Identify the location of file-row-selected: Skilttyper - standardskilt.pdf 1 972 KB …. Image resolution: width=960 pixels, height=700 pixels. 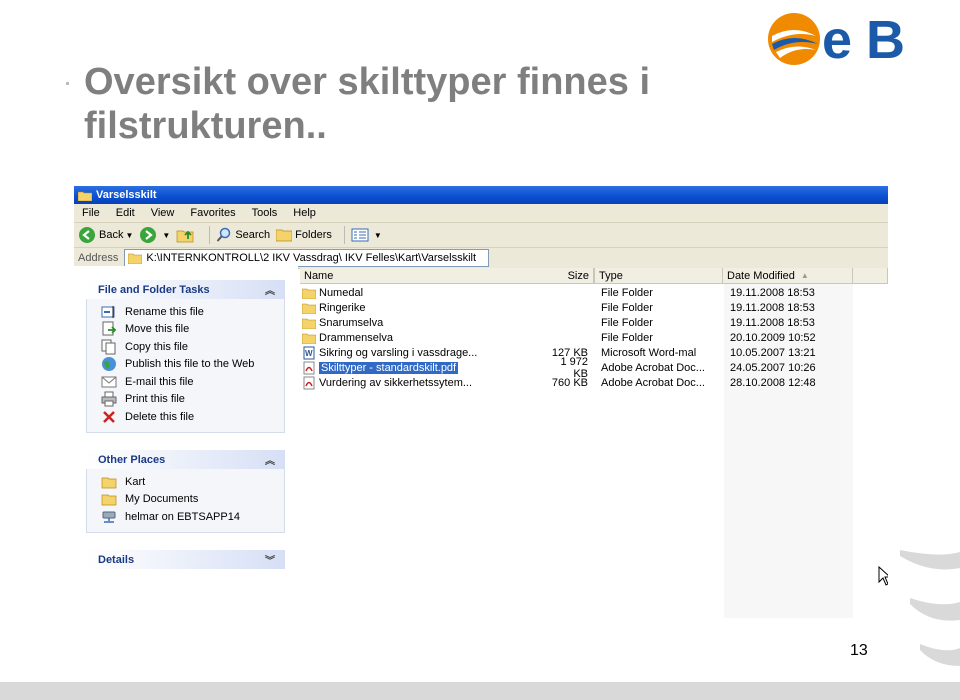
(580, 368).